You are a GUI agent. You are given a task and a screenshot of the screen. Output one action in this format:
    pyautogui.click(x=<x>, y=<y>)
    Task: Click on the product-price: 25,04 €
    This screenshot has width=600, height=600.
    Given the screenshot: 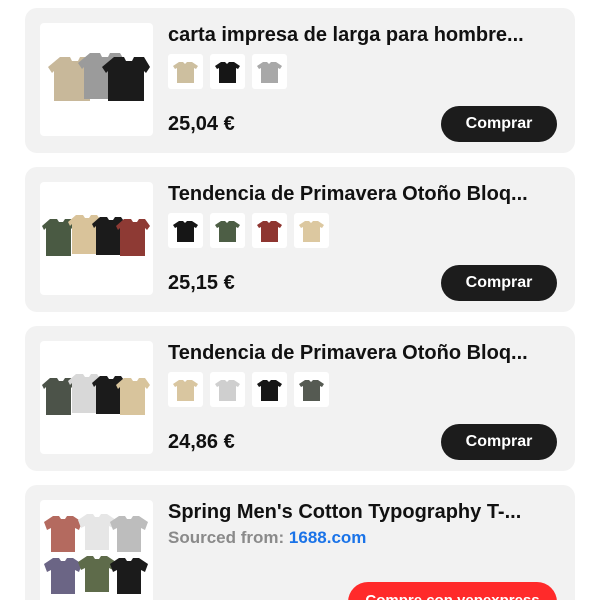 What is the action you would take?
    pyautogui.click(x=201, y=124)
    